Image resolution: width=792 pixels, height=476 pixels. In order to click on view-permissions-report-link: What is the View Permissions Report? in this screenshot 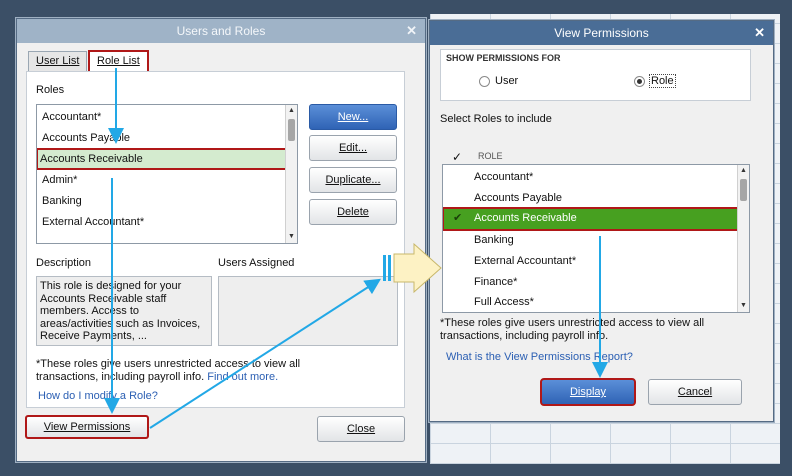, I will do `click(539, 357)`.